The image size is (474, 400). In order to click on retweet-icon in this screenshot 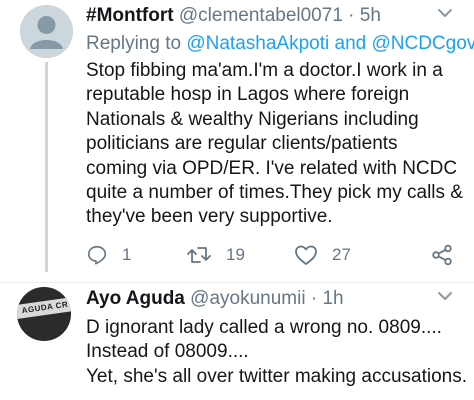, I will do `click(199, 255)`.